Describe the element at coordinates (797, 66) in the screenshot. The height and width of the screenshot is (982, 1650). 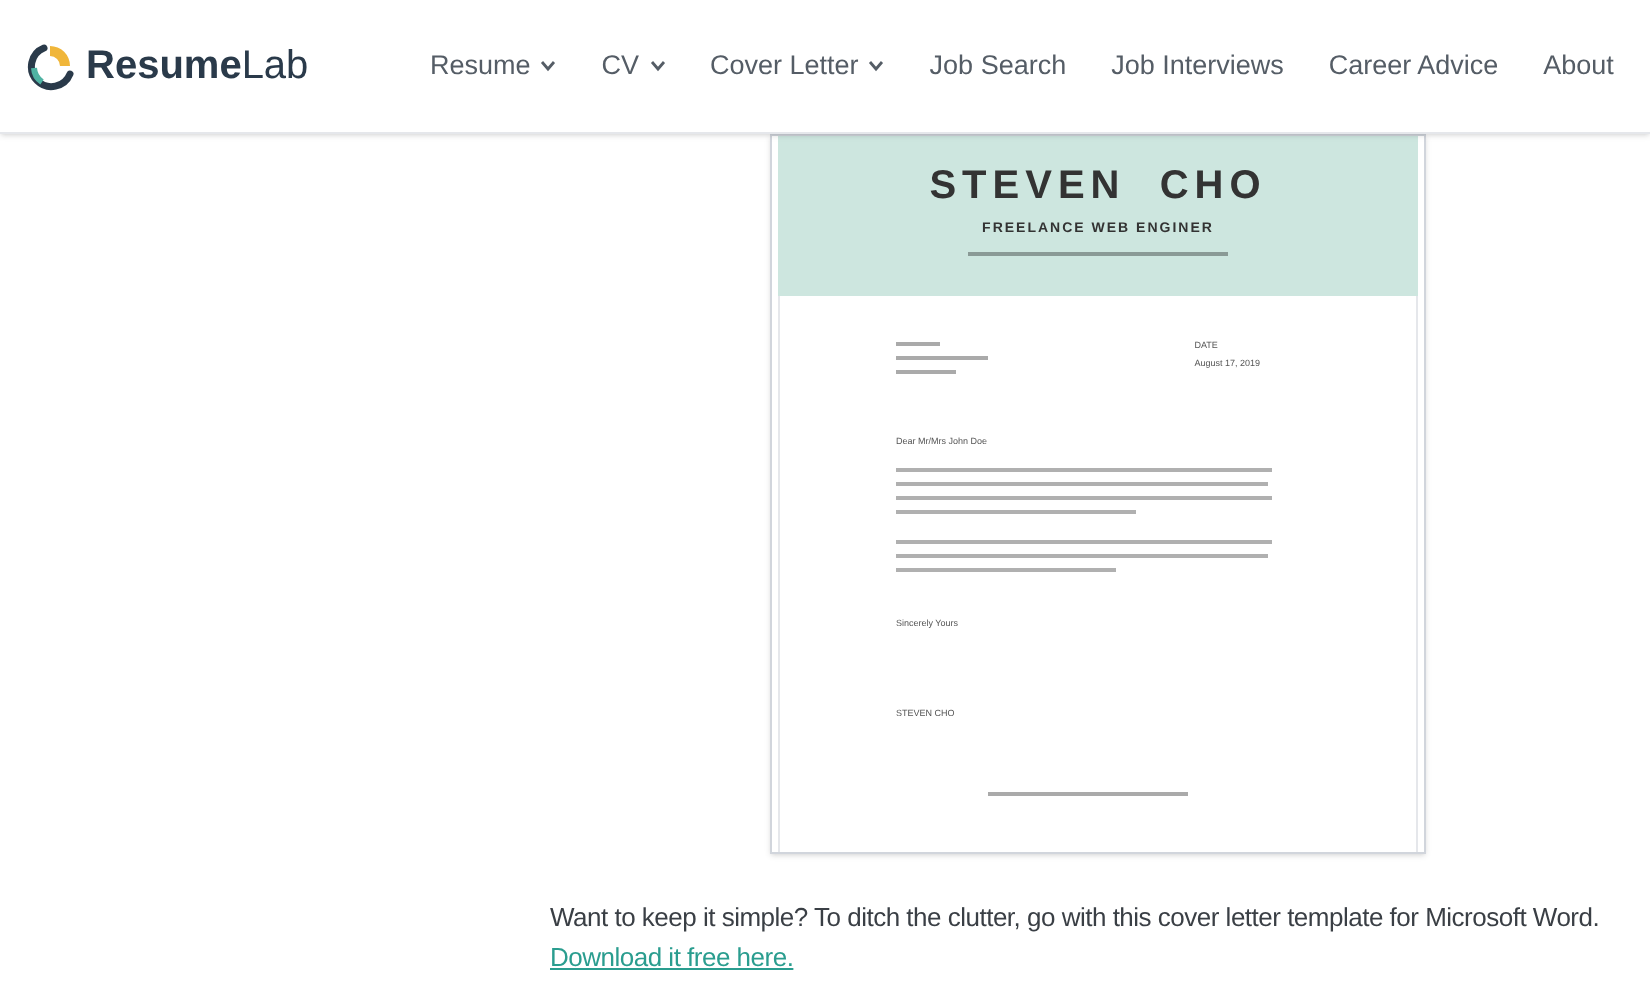
I see `nav-link: Cover Letter` at that location.